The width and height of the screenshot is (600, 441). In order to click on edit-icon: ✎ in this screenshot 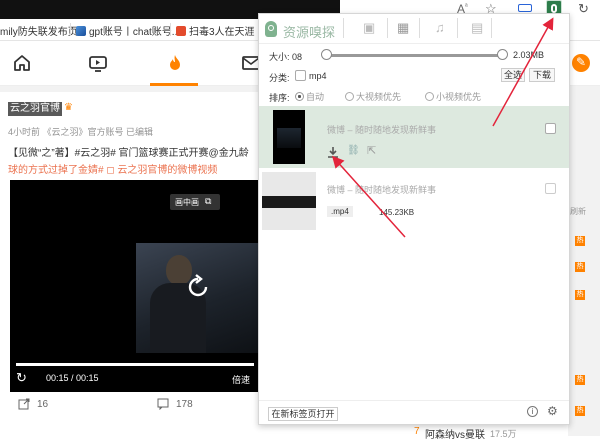, I will do `click(581, 62)`.